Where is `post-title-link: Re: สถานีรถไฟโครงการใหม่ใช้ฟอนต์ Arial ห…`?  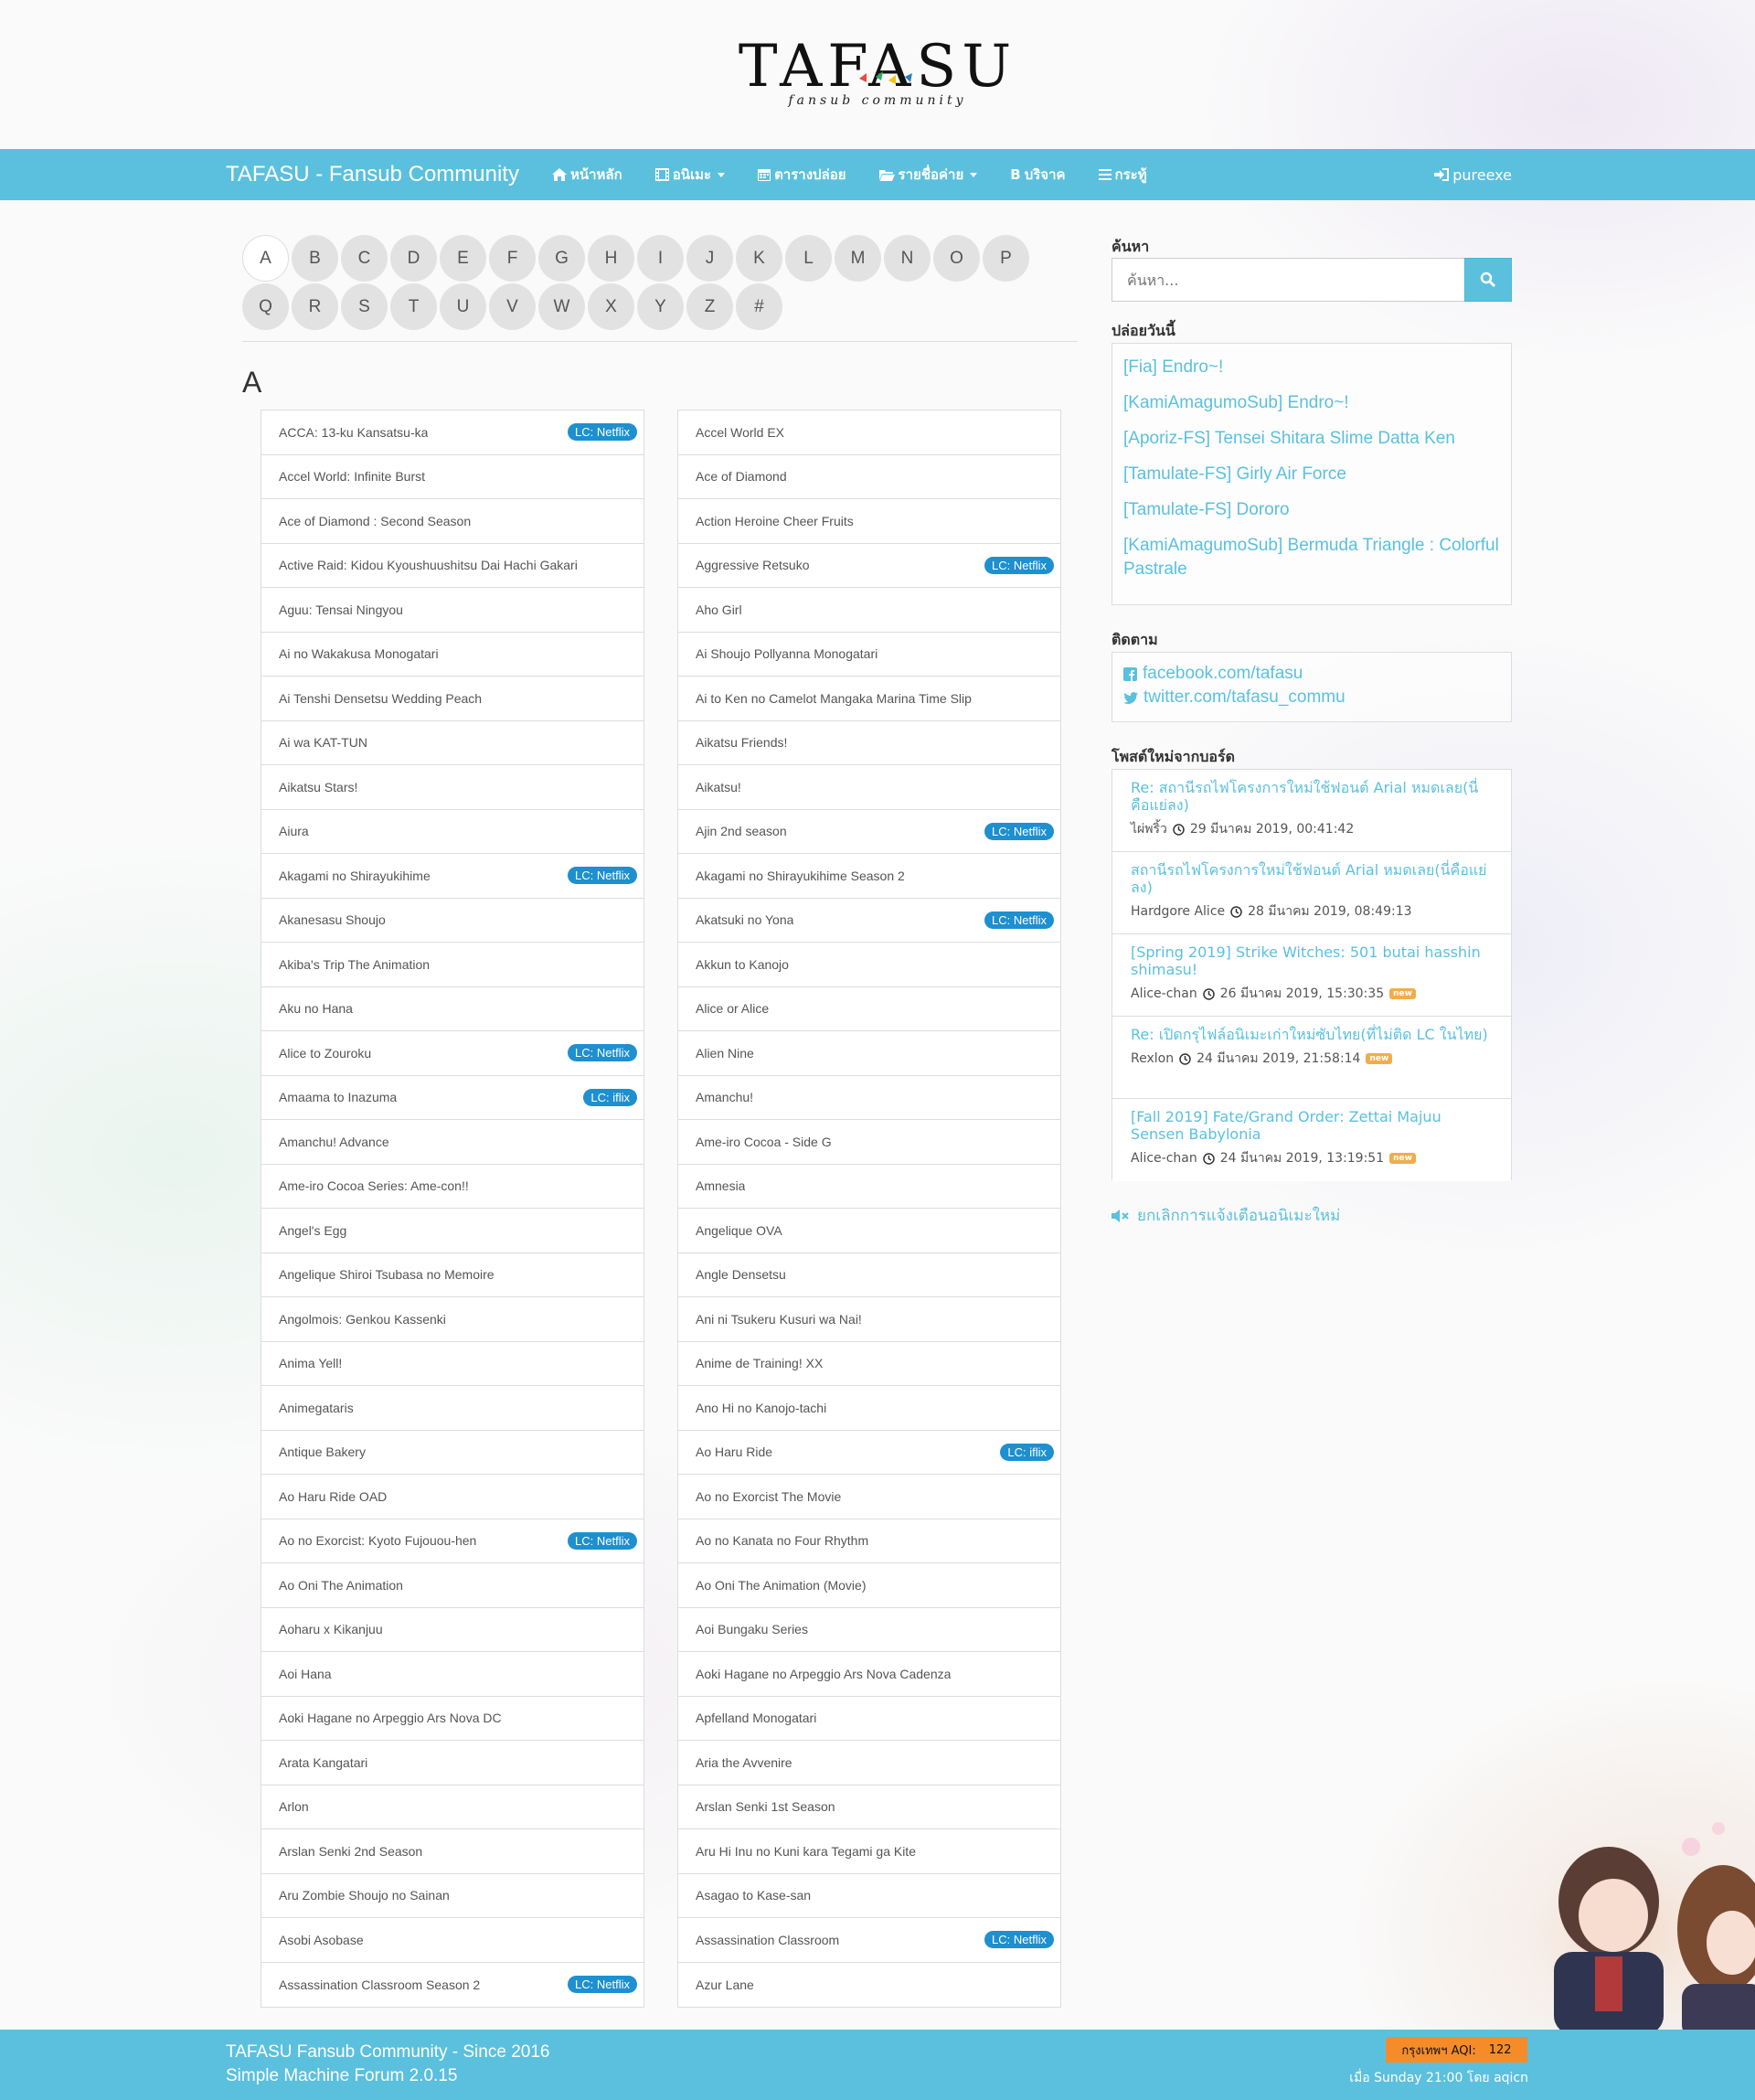
post-title-link: Re: สถานีรถไฟโครงการใหม่ใช้ฟอนต์ Arial ห… is located at coordinates (1312, 796).